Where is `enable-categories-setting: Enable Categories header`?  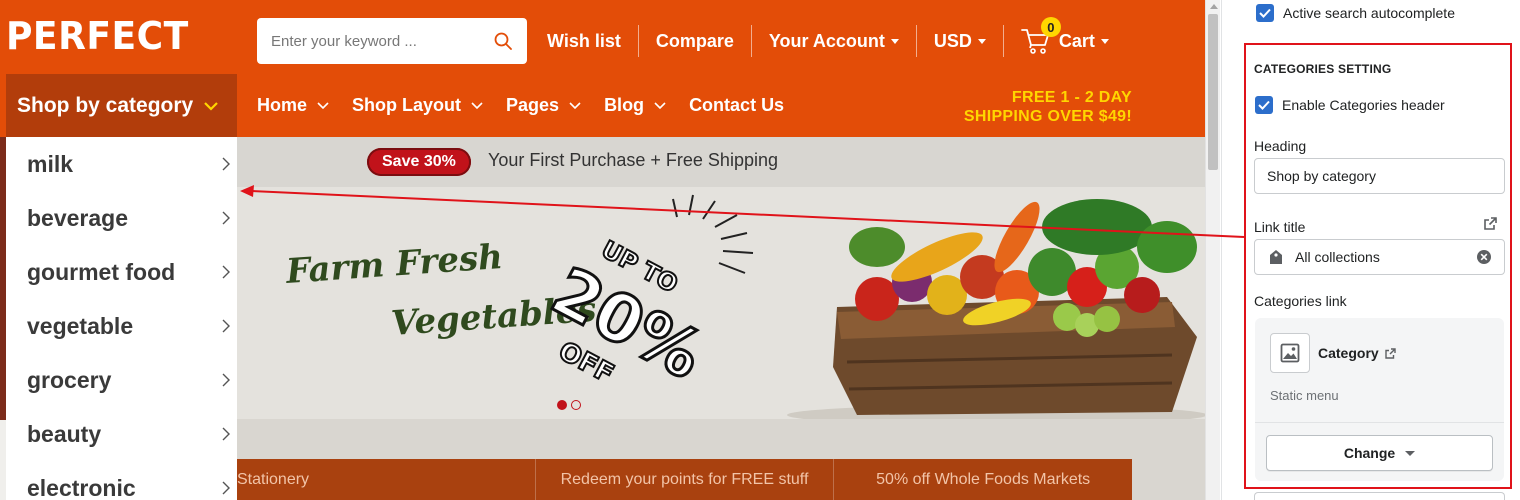 enable-categories-setting: Enable Categories header is located at coordinates (1350, 105).